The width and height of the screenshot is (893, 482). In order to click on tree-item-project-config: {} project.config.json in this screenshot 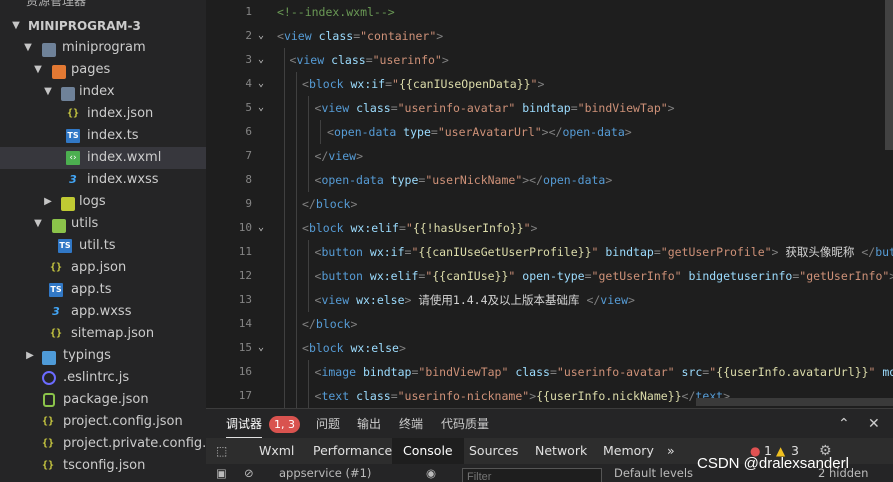, I will do `click(103, 422)`.